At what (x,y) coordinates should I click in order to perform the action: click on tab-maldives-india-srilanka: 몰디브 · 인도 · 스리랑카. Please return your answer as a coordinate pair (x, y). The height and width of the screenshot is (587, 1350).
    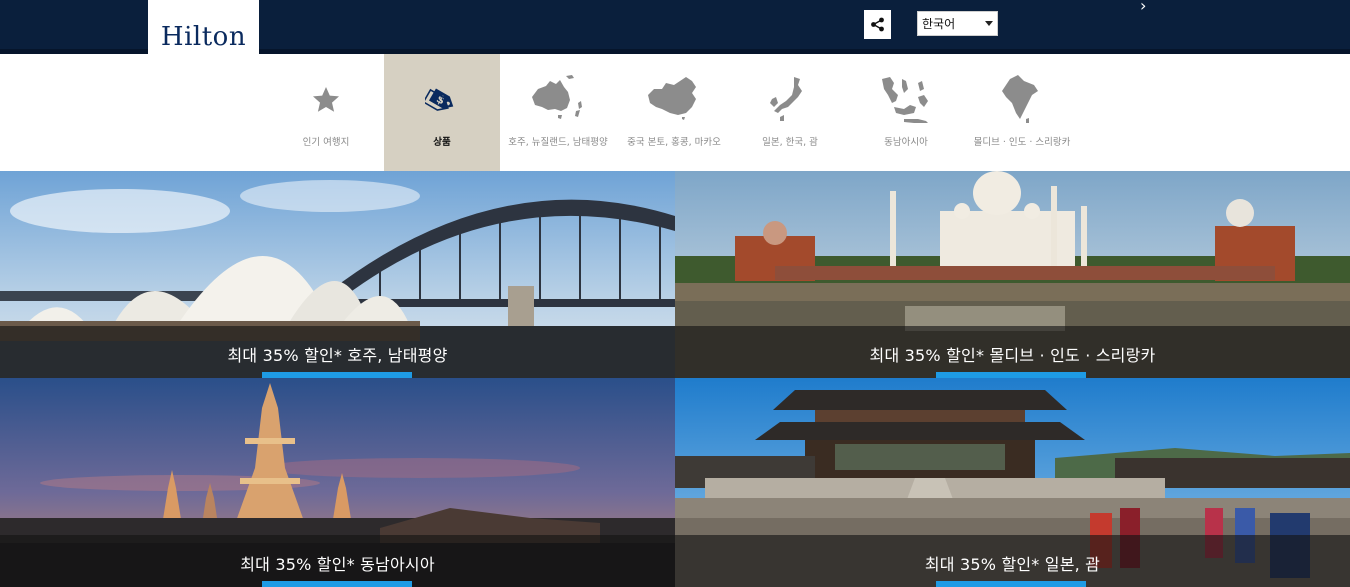
    Looking at the image, I should click on (1022, 112).